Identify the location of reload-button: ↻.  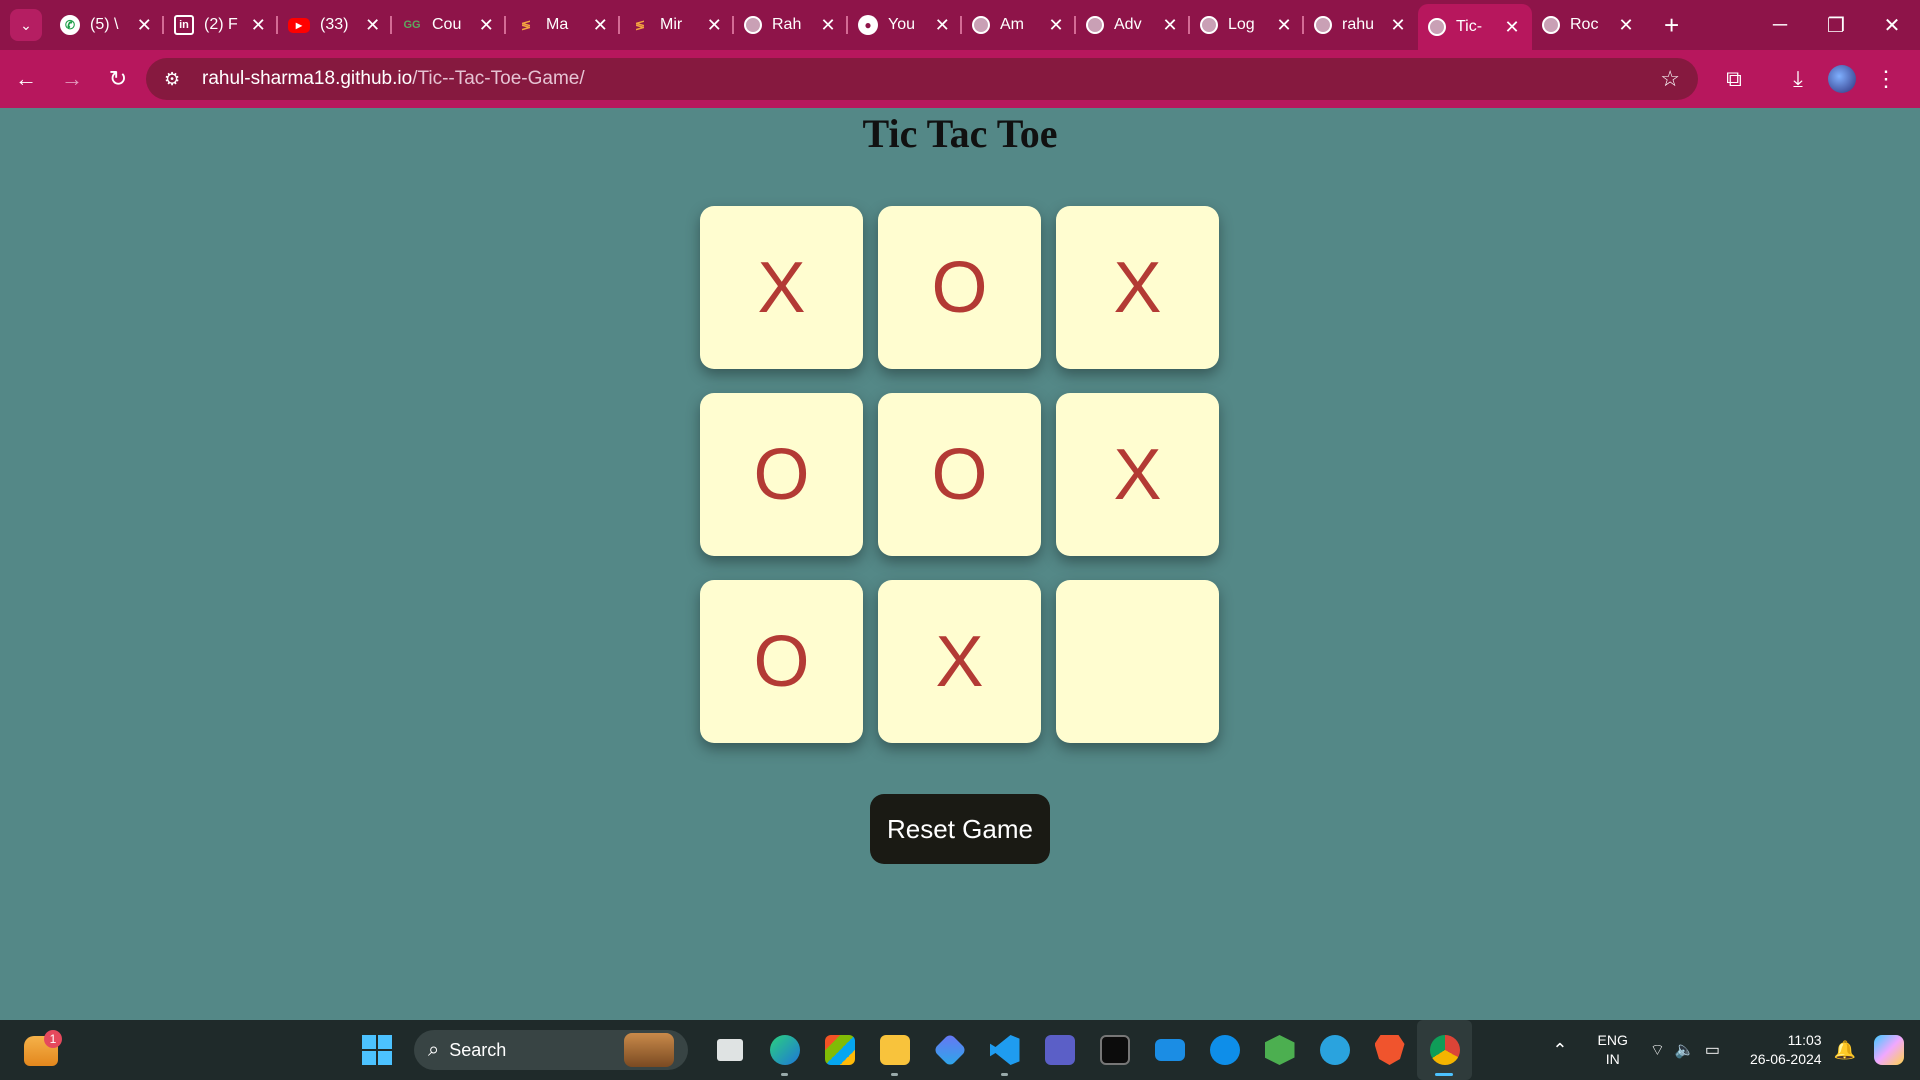
(118, 79).